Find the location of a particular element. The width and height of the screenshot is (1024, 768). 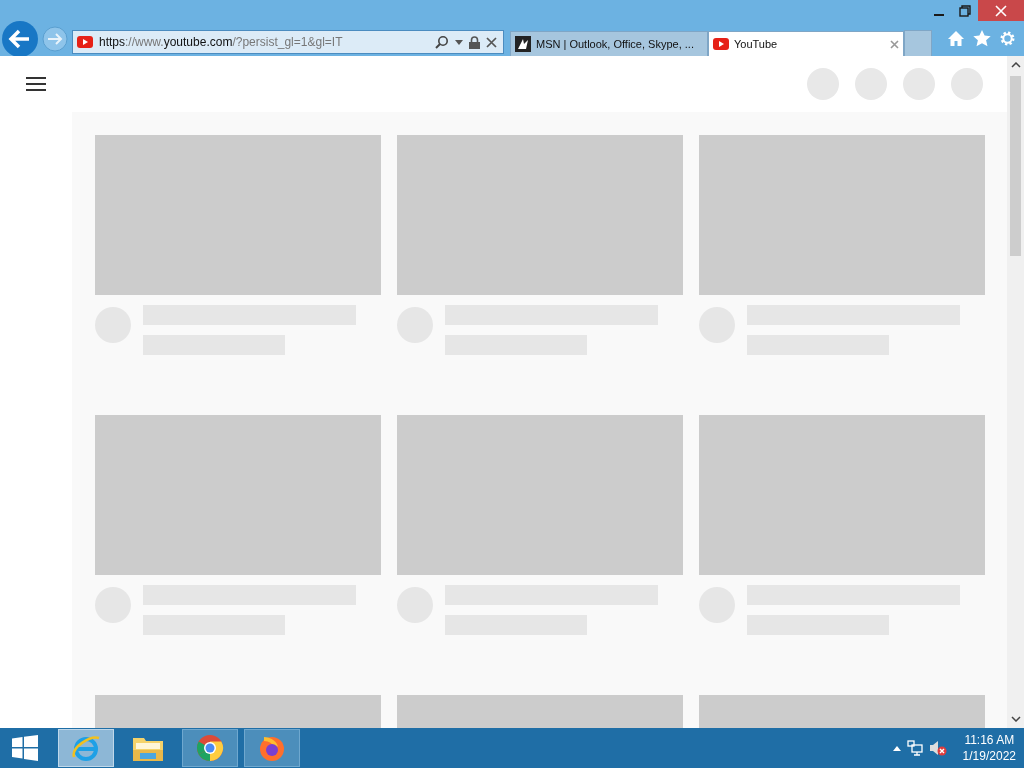

scroll-up-icon is located at coordinates (1015, 65).